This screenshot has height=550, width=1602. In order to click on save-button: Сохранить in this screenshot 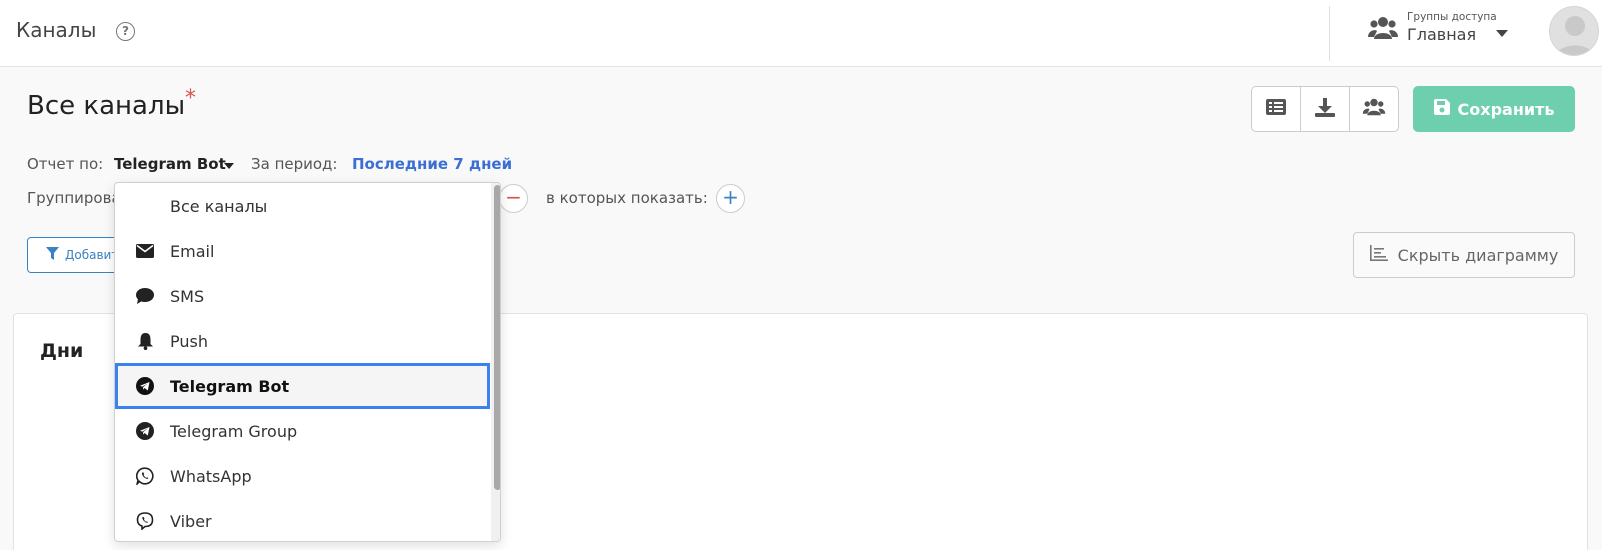, I will do `click(1494, 109)`.